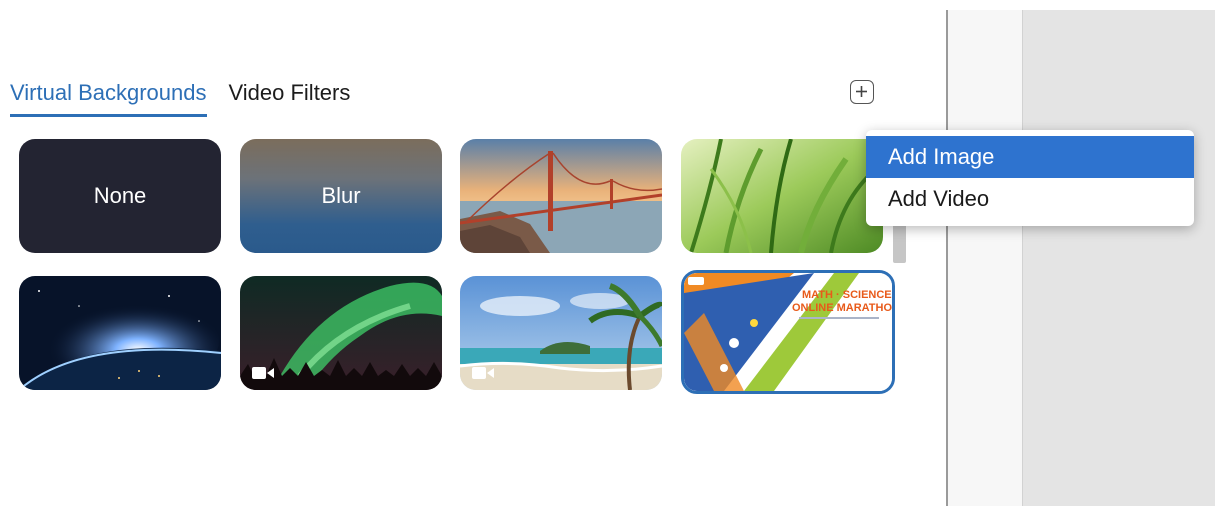 Image resolution: width=1215 pixels, height=506 pixels. What do you see at coordinates (290, 98) in the screenshot?
I see `tab-video-filters: Video Filters` at bounding box center [290, 98].